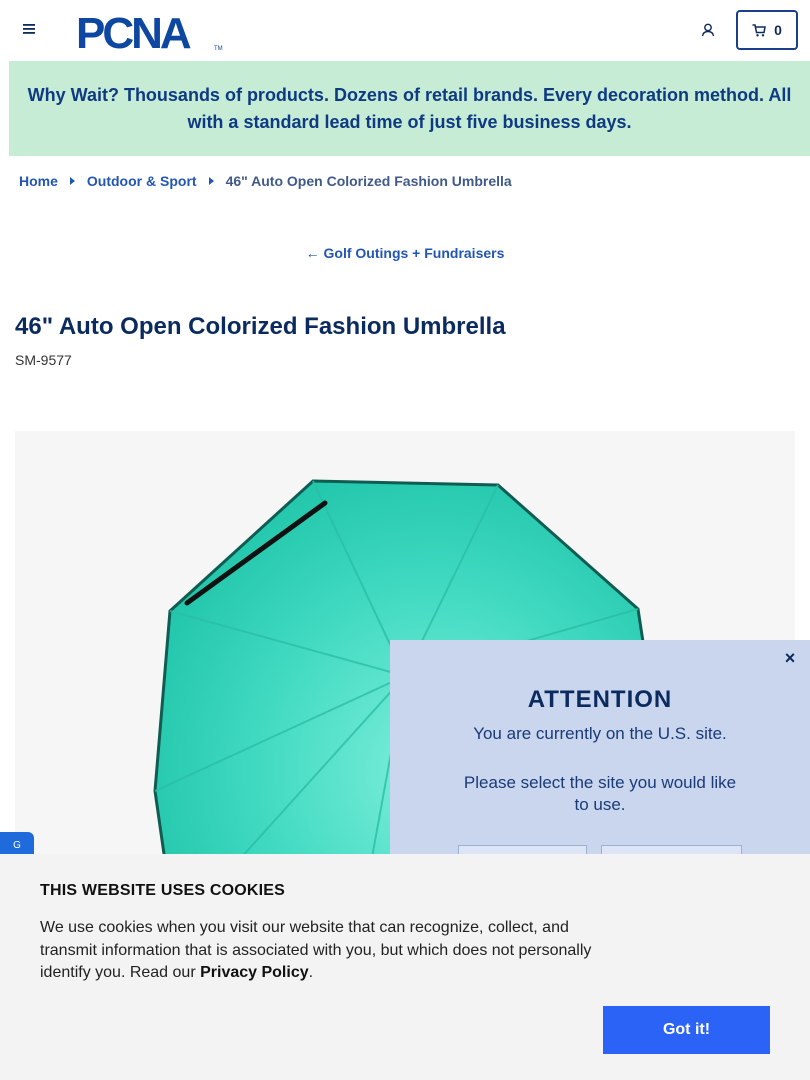 The height and width of the screenshot is (1080, 810). I want to click on accept-cookies-button: Got it!, so click(686, 1030).